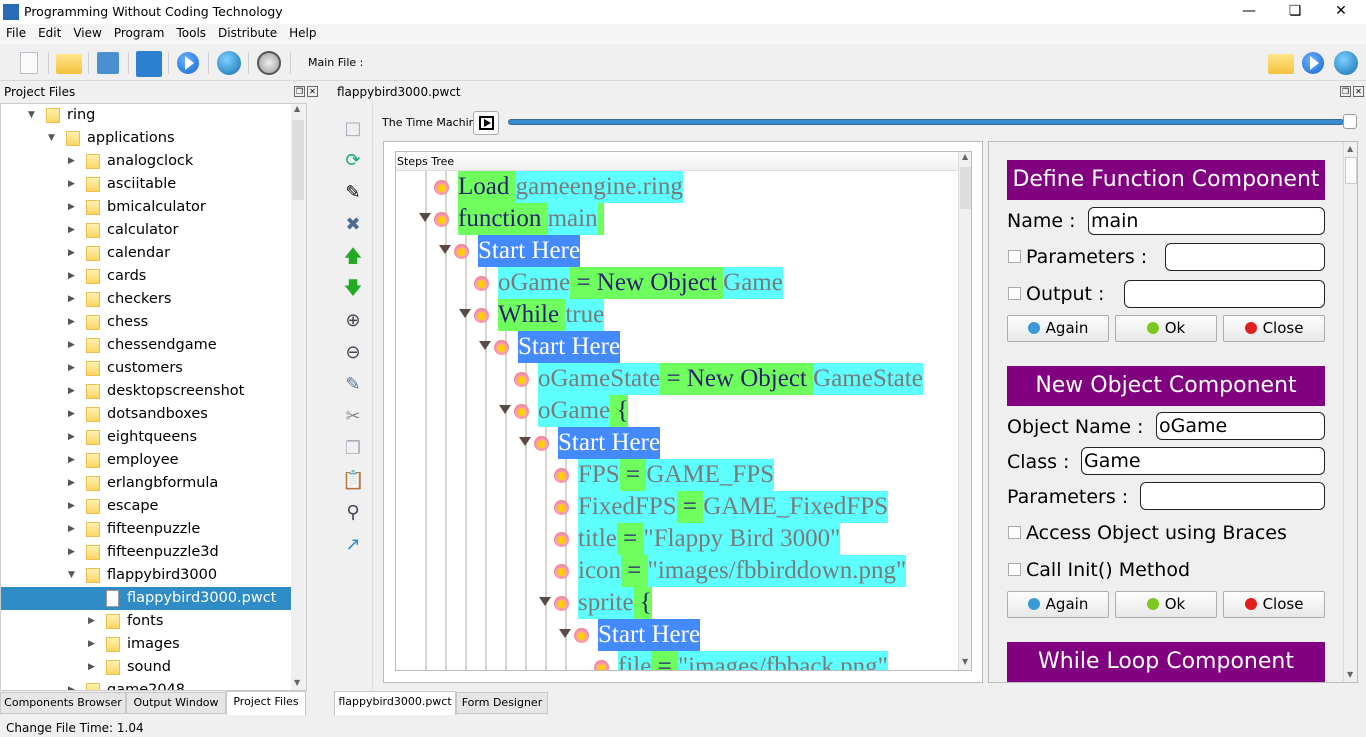  What do you see at coordinates (1224, 294) in the screenshot?
I see `output-input` at bounding box center [1224, 294].